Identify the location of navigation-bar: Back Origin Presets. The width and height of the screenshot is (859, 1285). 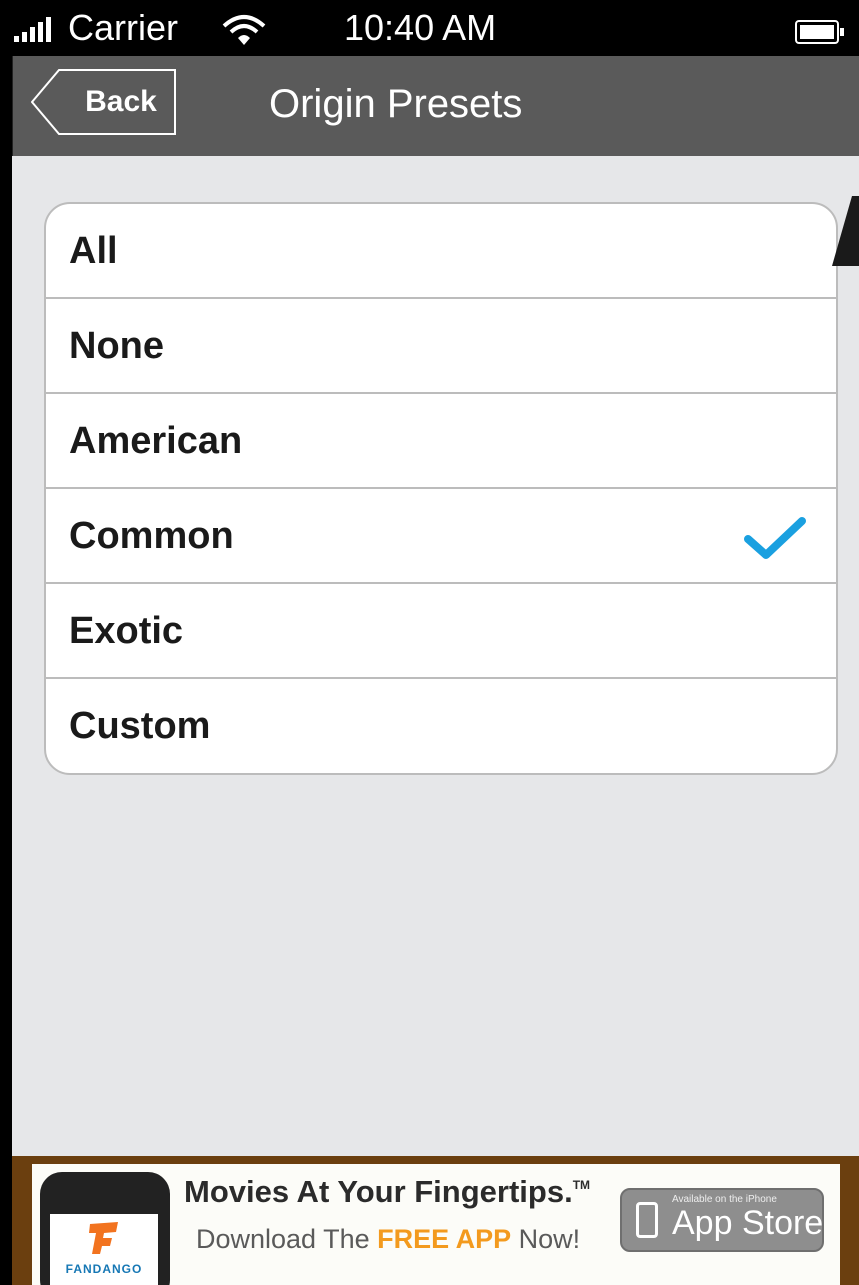
(435, 106).